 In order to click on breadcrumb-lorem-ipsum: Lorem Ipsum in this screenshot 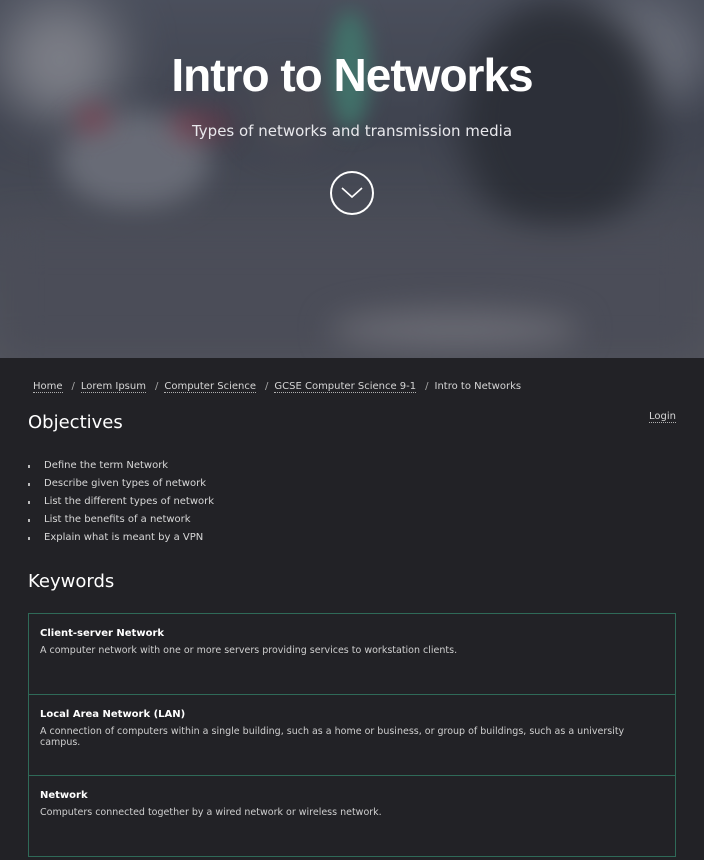, I will do `click(113, 387)`.